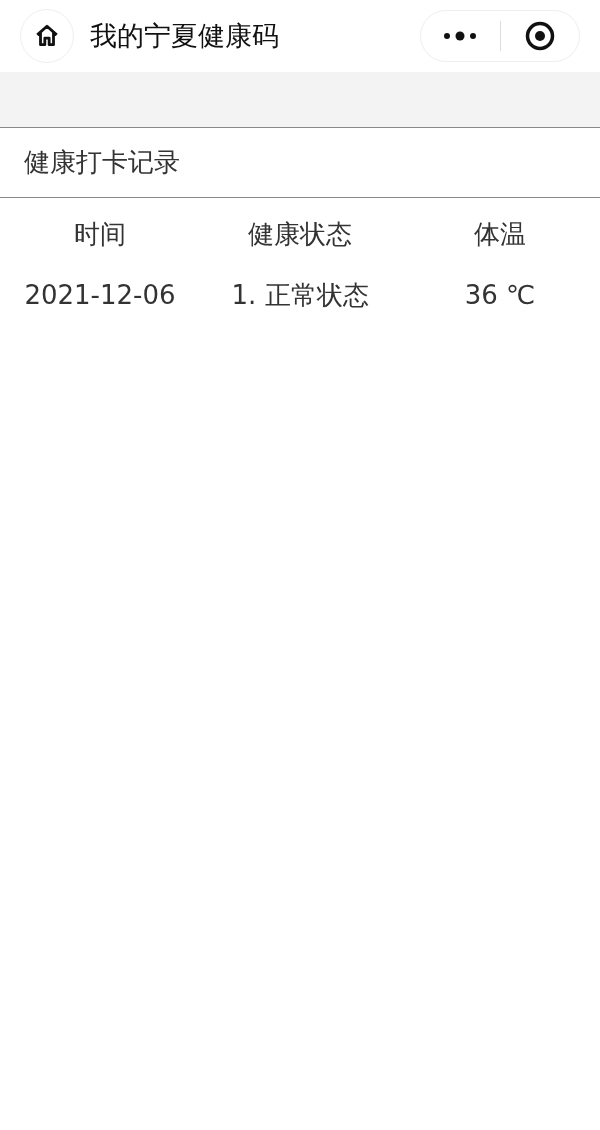  I want to click on table-cell-text: 1. 正常状态, so click(300, 295).